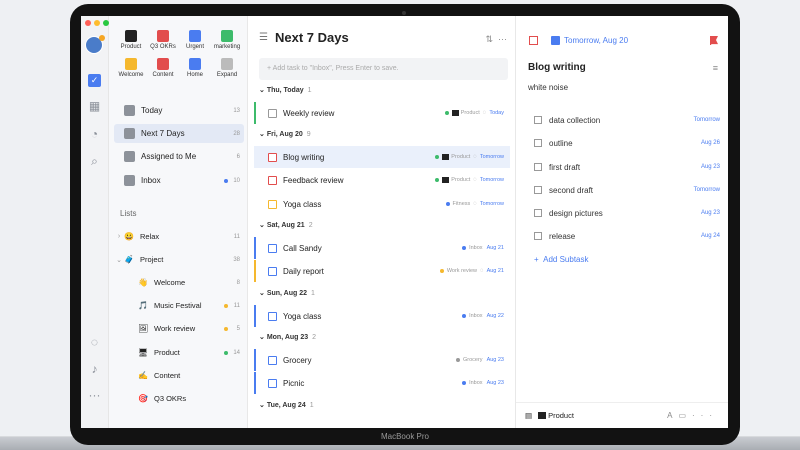  I want to click on task-row: Daily report Work review ◌ Aug 21, so click(382, 271).